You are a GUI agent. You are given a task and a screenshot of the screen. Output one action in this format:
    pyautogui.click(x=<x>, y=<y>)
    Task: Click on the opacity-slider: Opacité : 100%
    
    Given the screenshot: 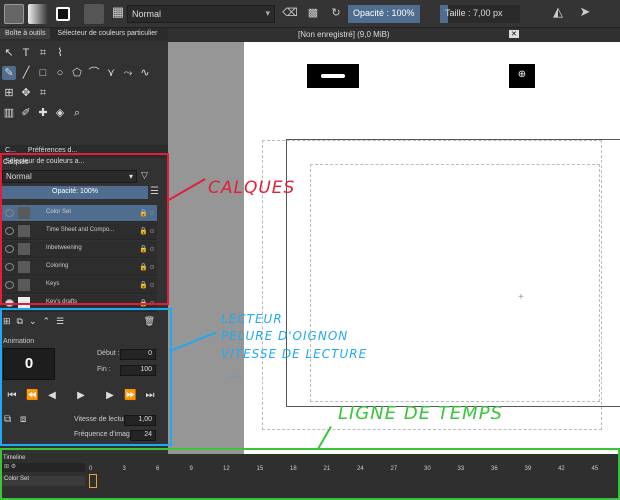 What is the action you would take?
    pyautogui.click(x=384, y=14)
    